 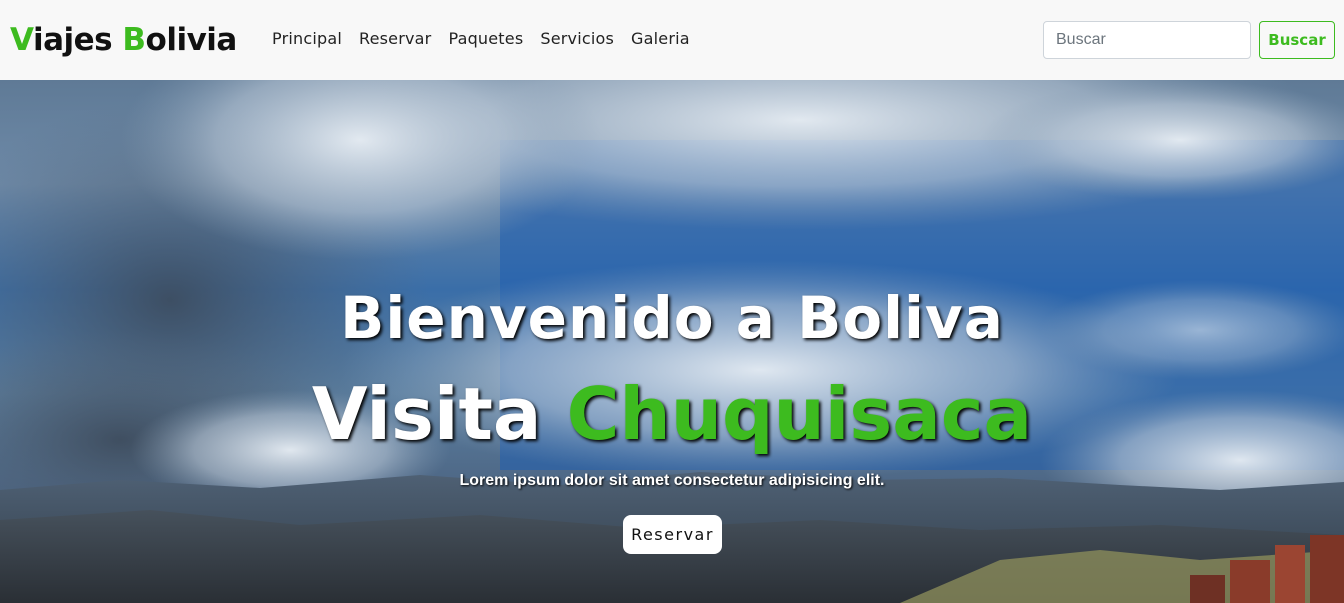 I want to click on search-button: Buscar, so click(x=1297, y=40).